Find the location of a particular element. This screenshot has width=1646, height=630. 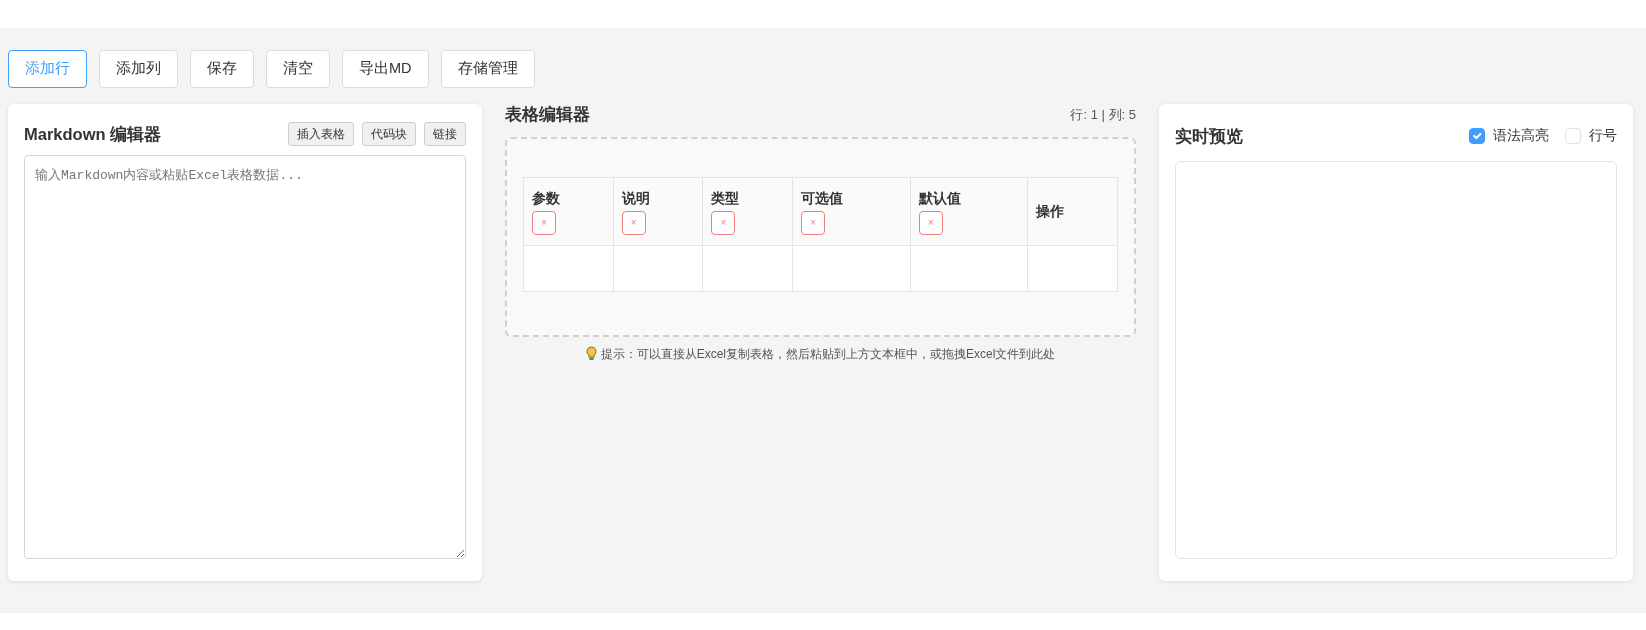

editor-tool-button: 代码块 is located at coordinates (389, 134).